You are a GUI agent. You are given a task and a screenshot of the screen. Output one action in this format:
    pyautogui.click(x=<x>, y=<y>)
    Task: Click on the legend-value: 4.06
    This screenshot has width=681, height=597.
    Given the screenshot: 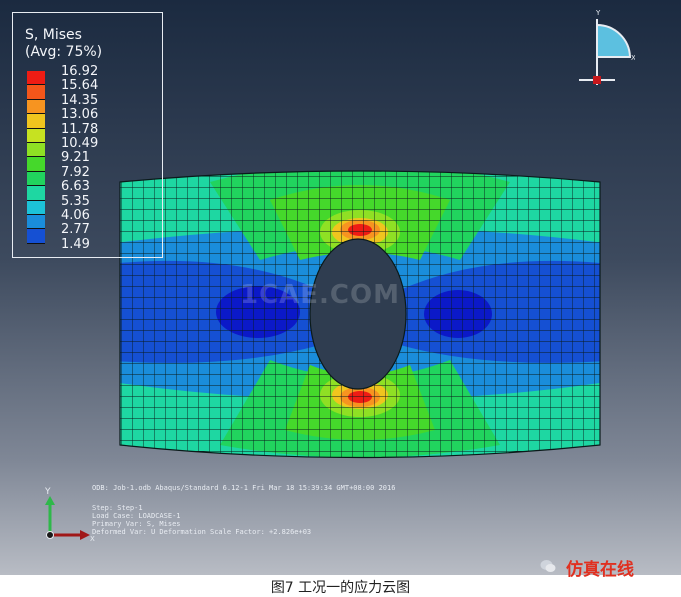 What is the action you would take?
    pyautogui.click(x=75, y=215)
    